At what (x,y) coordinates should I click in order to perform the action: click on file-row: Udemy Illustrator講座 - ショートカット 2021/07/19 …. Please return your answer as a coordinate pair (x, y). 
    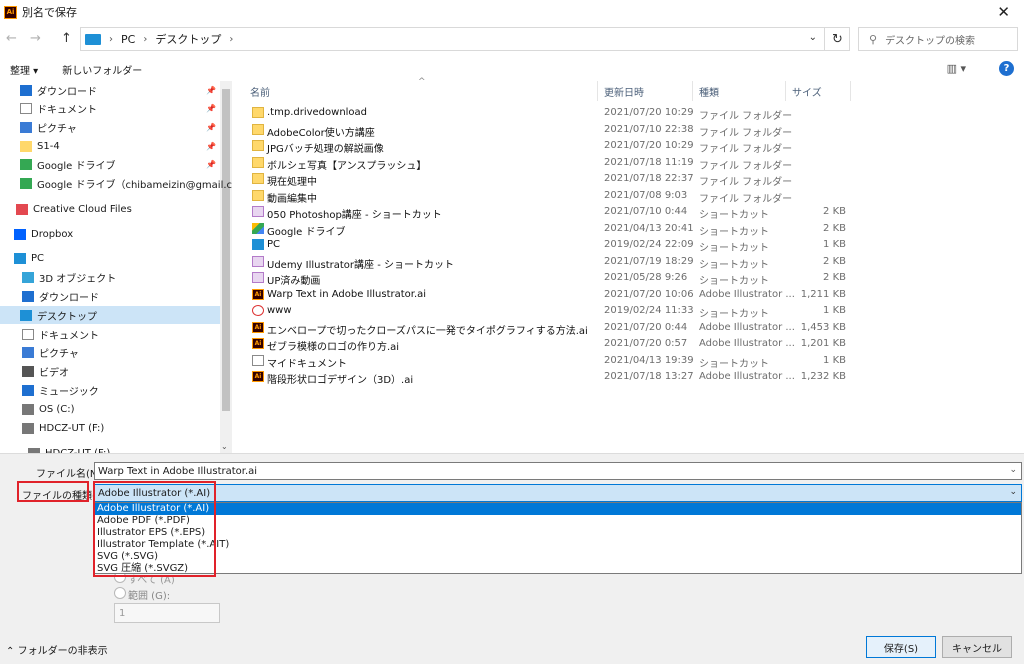
    Looking at the image, I should click on (552, 262).